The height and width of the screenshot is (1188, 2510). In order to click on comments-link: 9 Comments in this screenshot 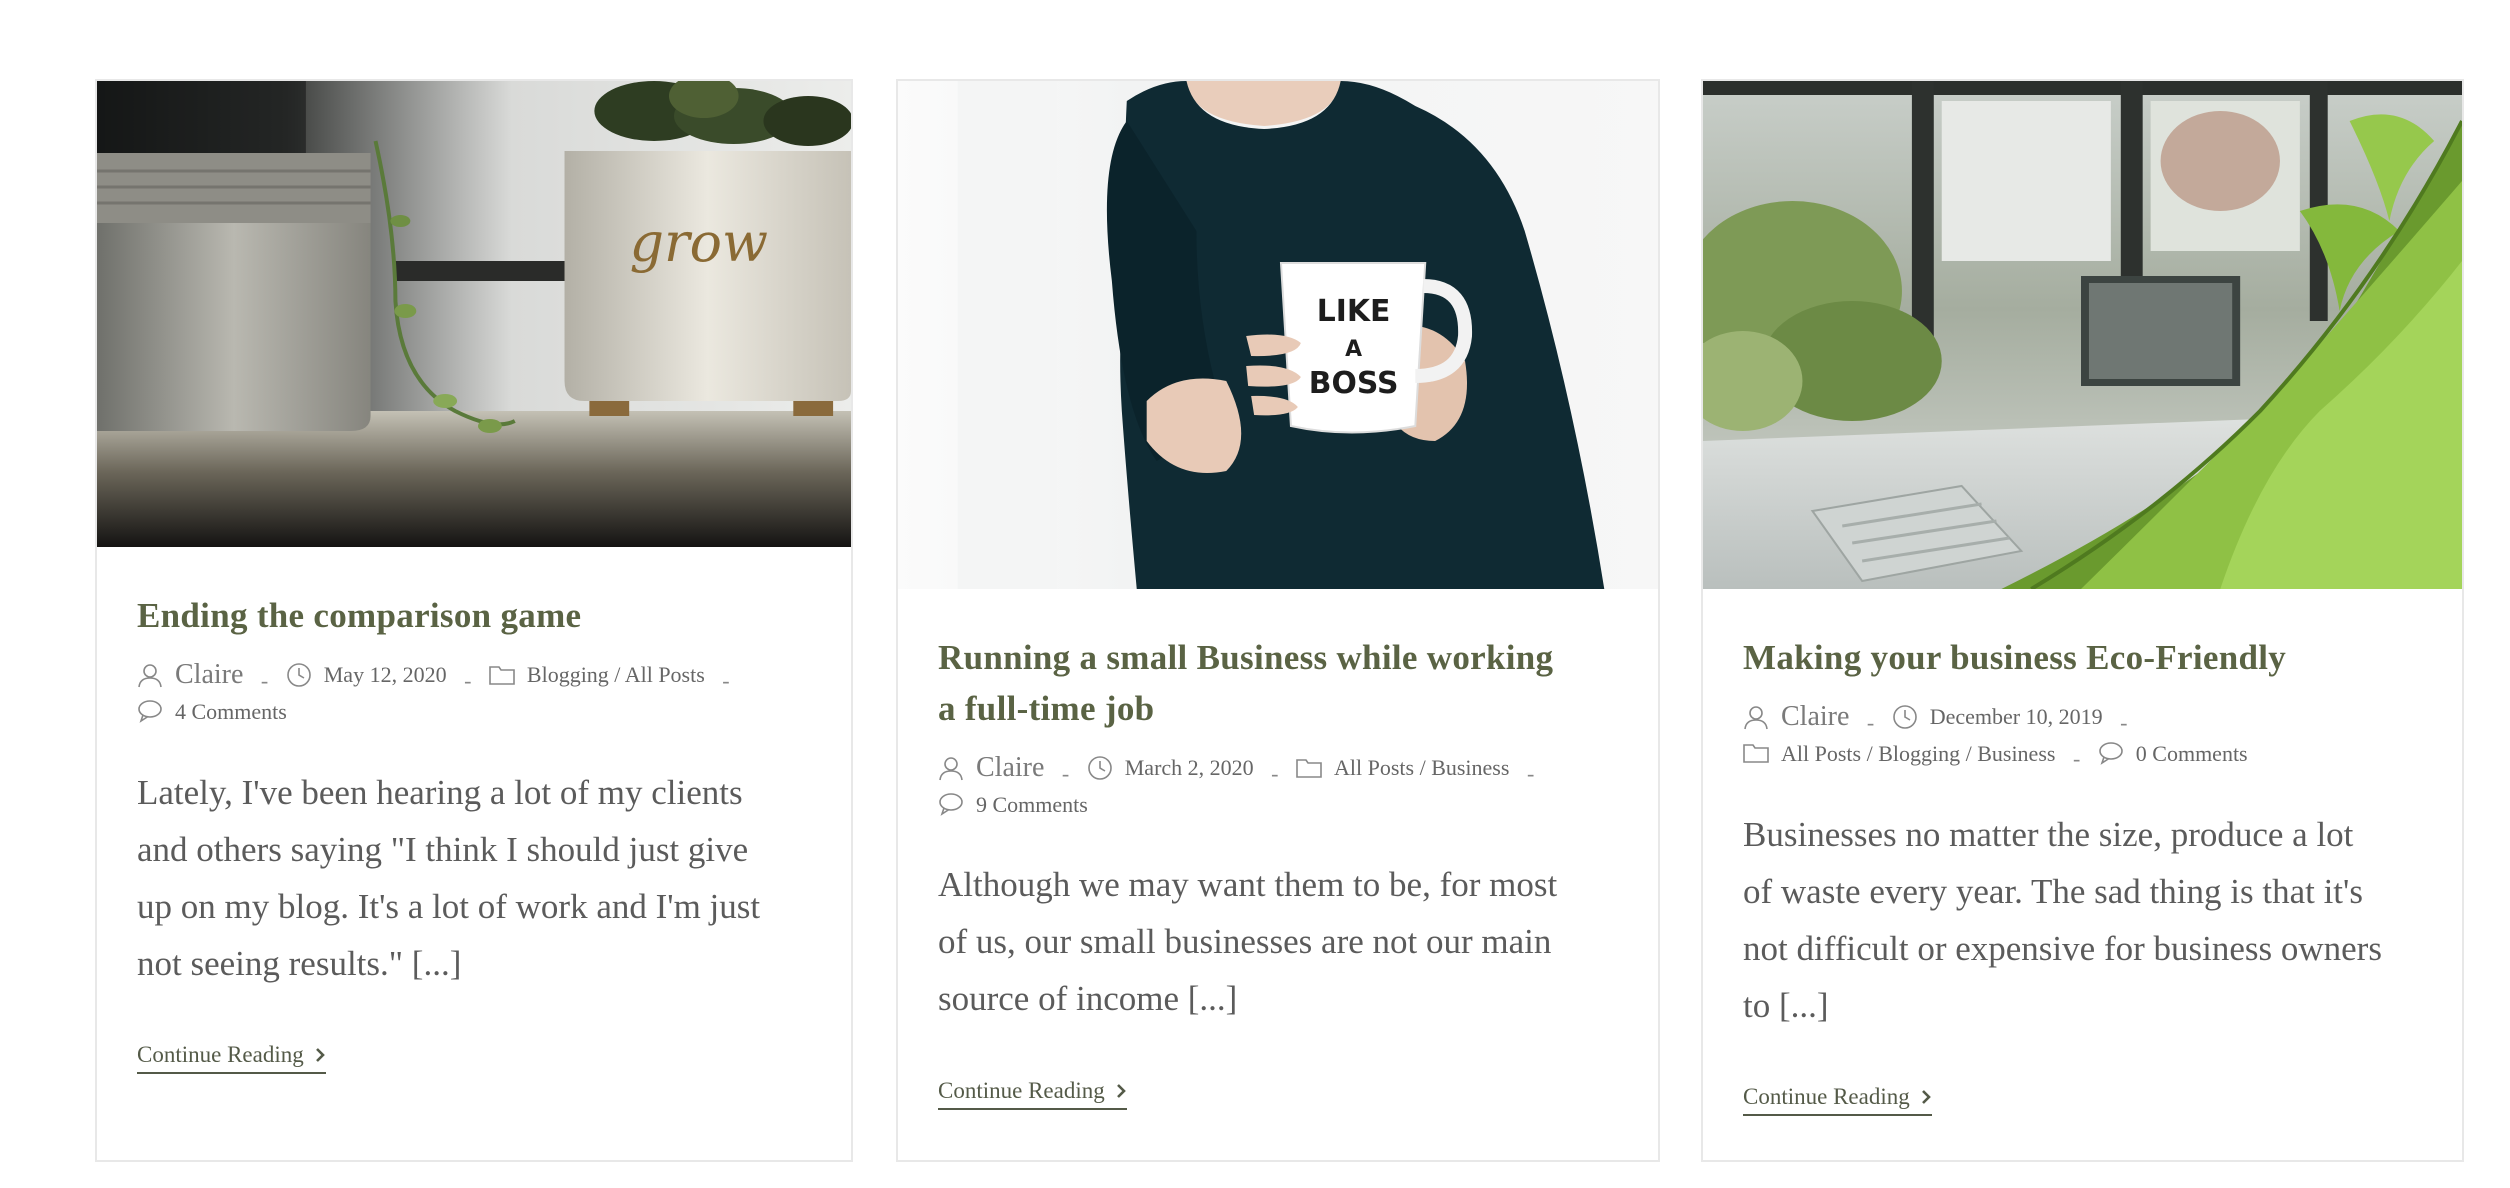, I will do `click(1032, 804)`.